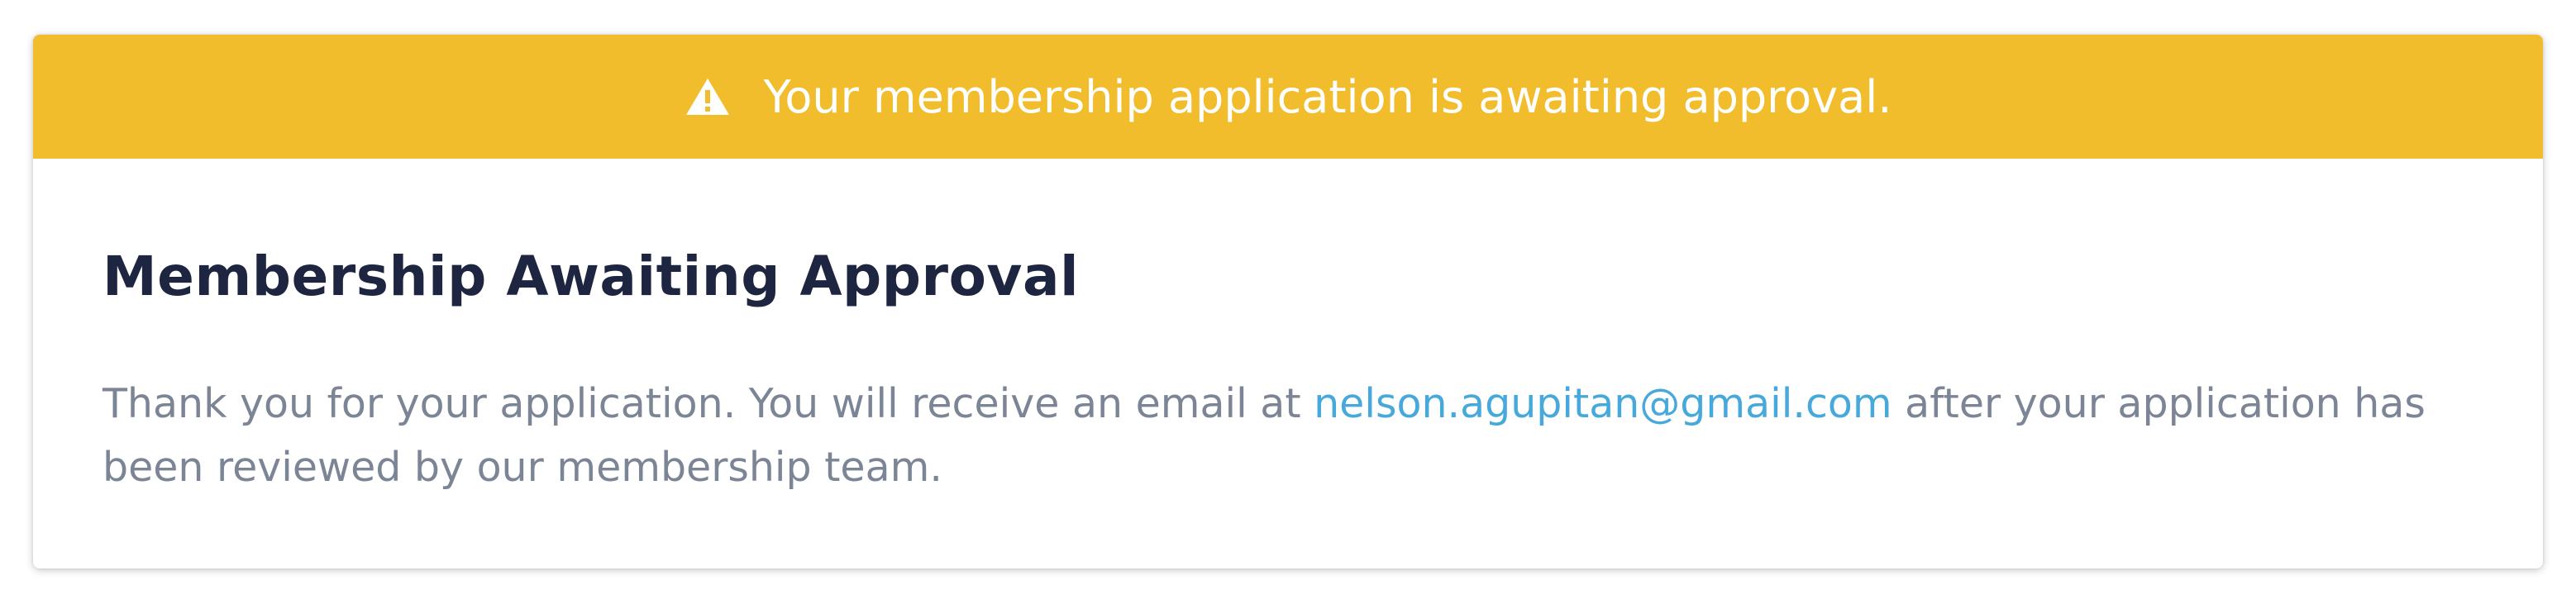  I want to click on page-title: Membership Awaiting Approval, so click(591, 276).